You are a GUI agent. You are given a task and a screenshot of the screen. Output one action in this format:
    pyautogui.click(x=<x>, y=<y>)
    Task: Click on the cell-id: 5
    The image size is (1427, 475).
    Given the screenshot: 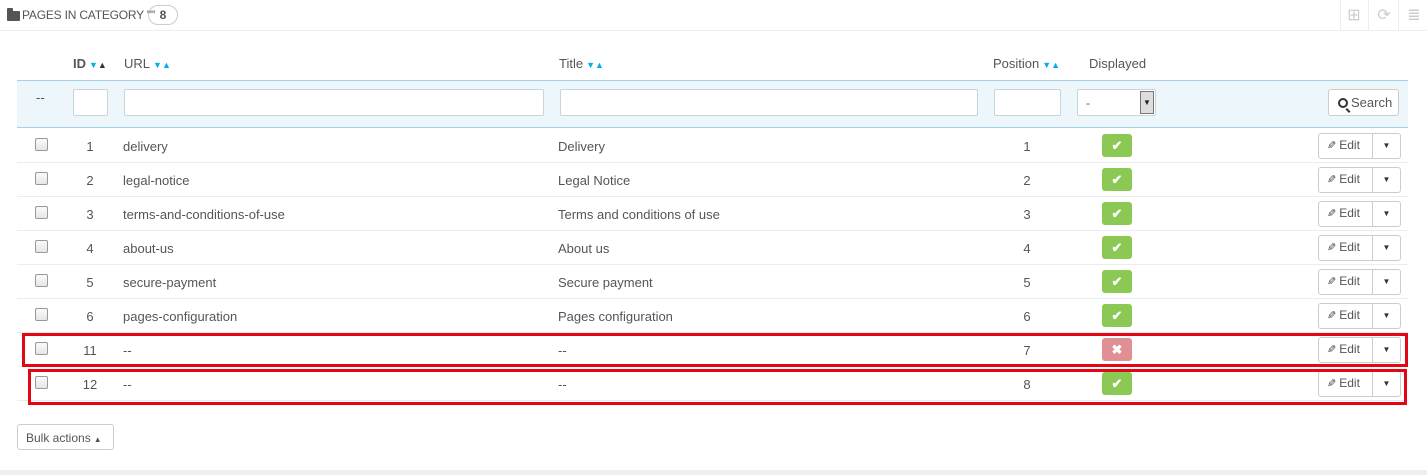 What is the action you would take?
    pyautogui.click(x=90, y=282)
    